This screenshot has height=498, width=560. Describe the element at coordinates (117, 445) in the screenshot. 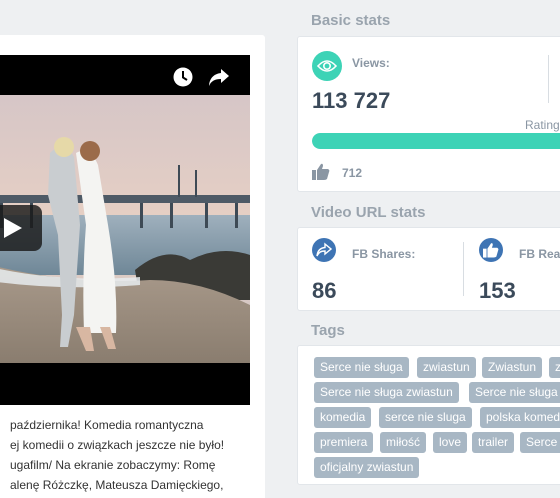

I see `description-line: ej komedii o związkach jeszcze nie było!` at that location.